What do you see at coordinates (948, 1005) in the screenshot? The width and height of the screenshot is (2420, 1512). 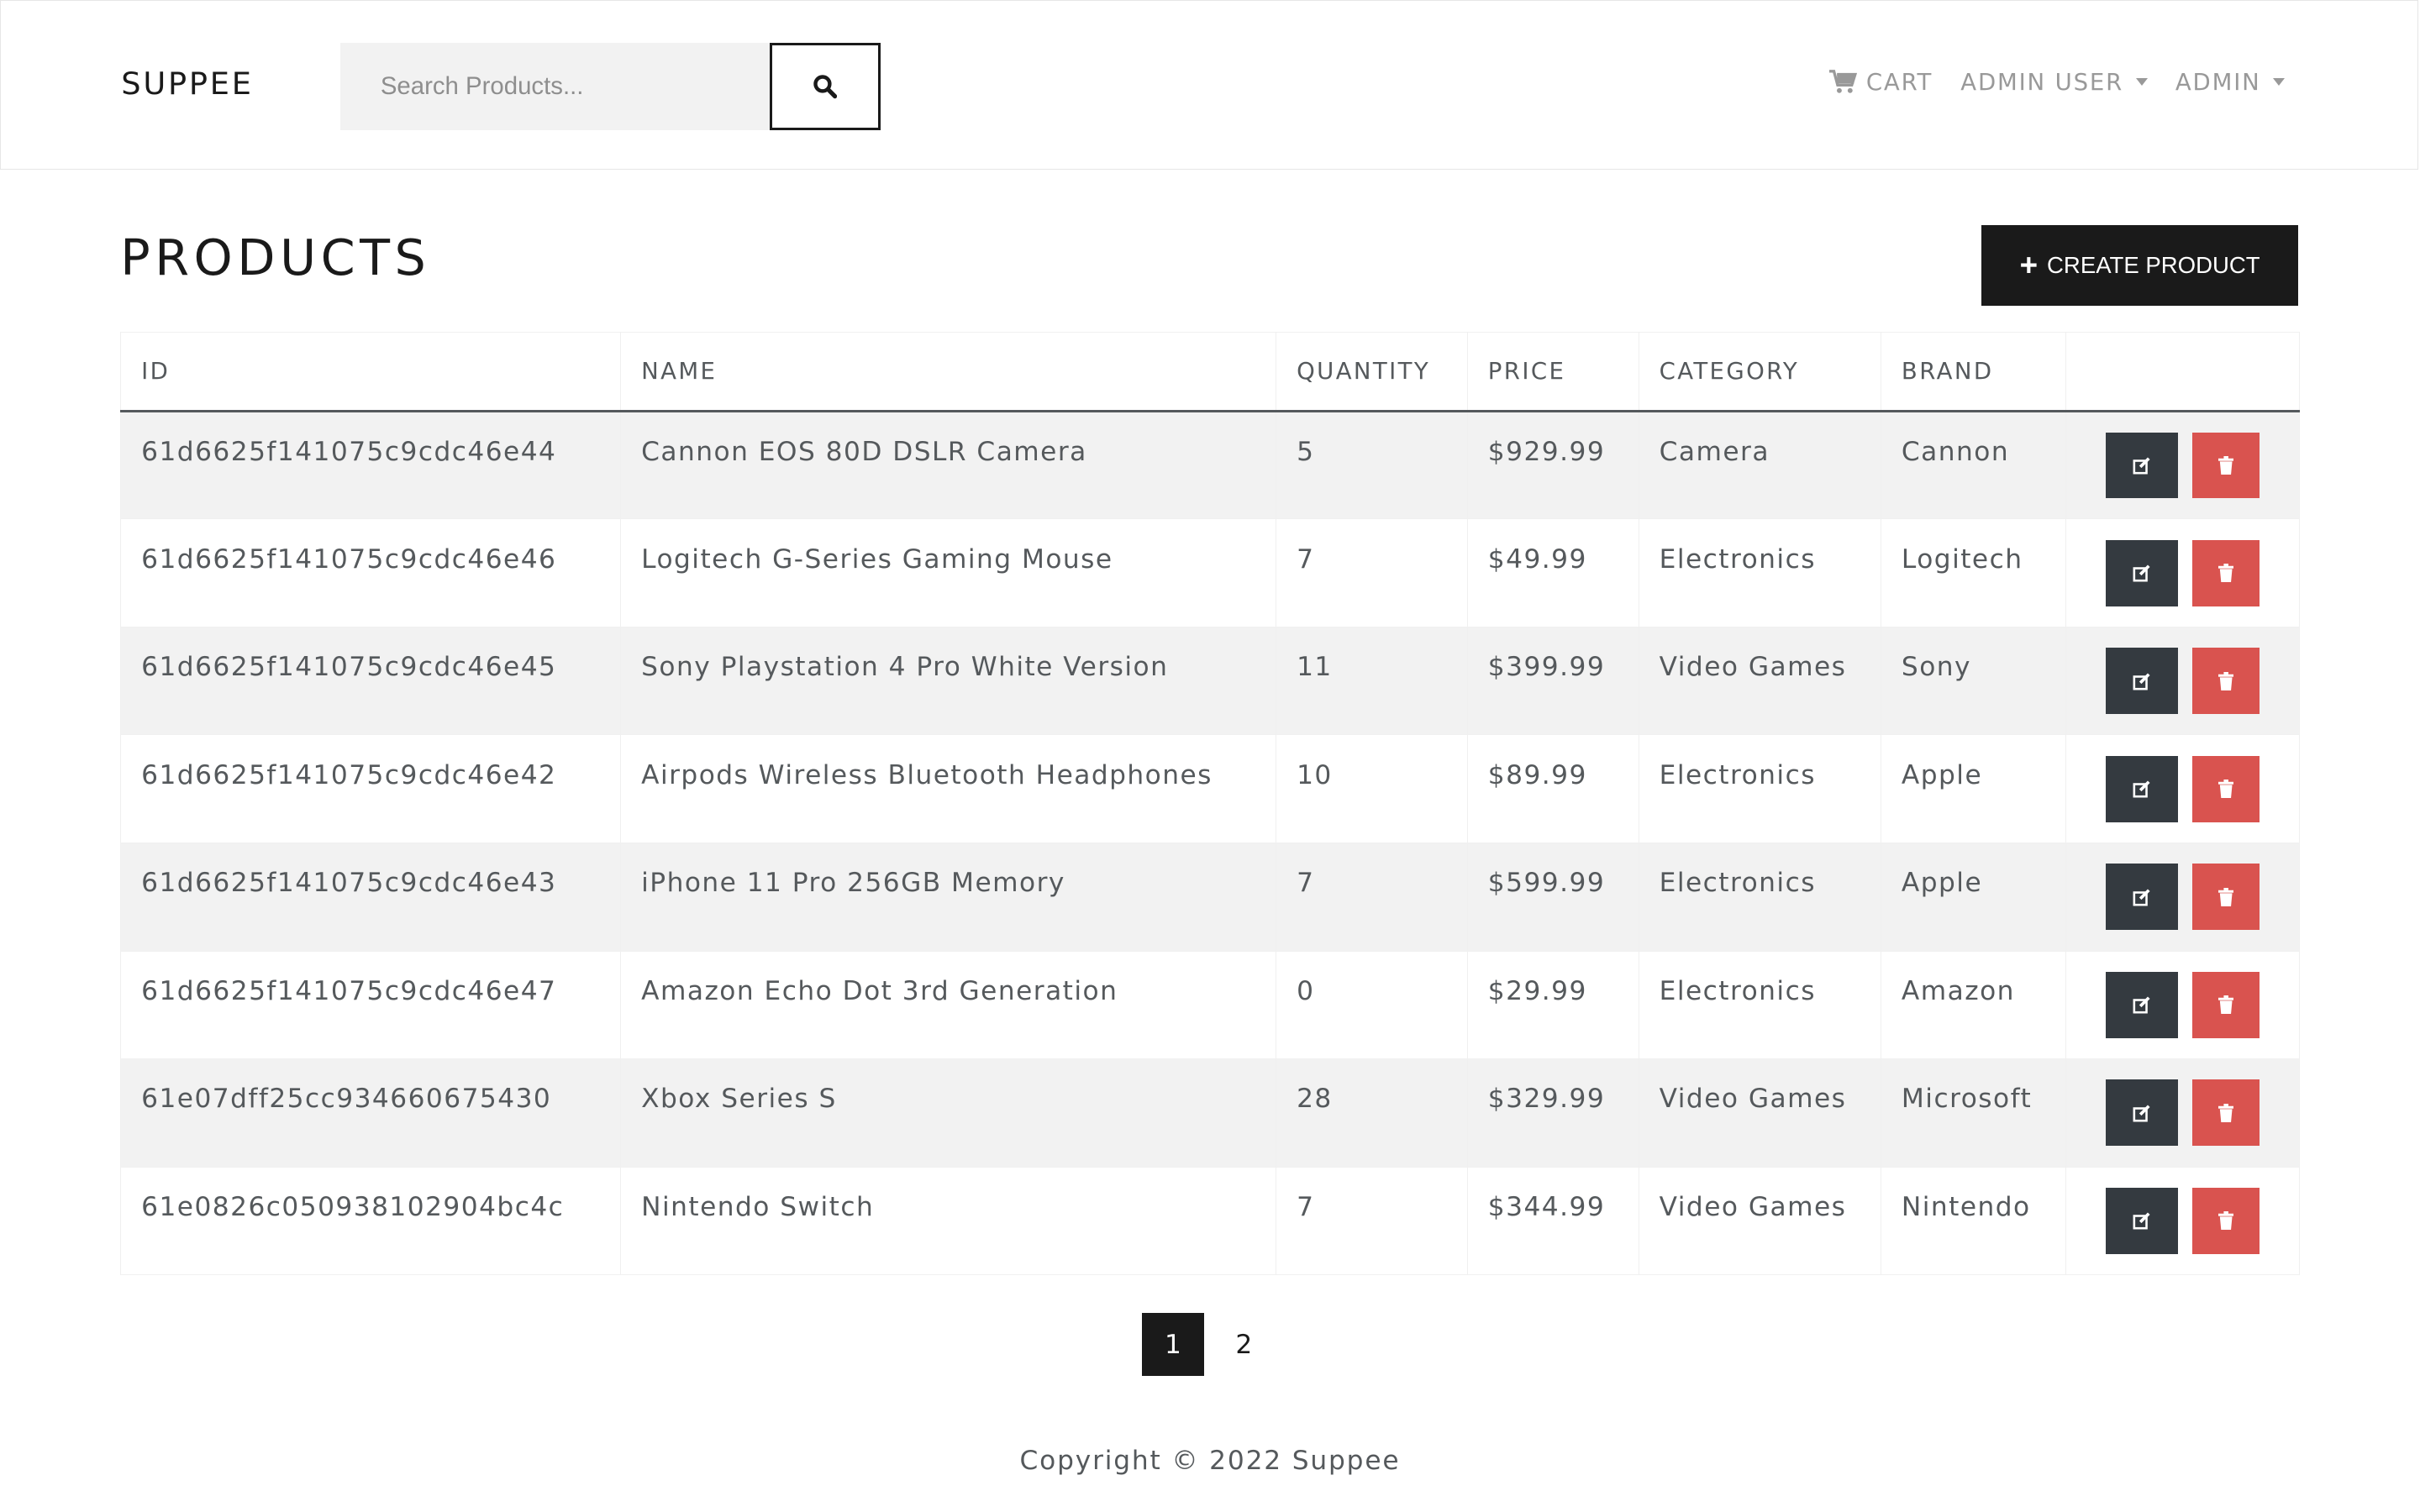 I see `product-name: Amazon Echo Dot 3rd Generation` at bounding box center [948, 1005].